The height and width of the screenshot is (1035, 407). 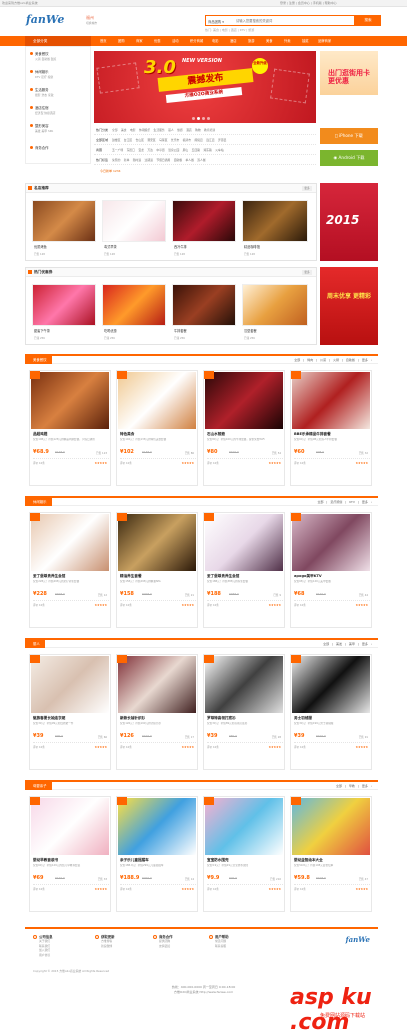 I want to click on subcategory-links: 全部 | 美发 | 美甲 | 更多 ›, so click(x=347, y=644).